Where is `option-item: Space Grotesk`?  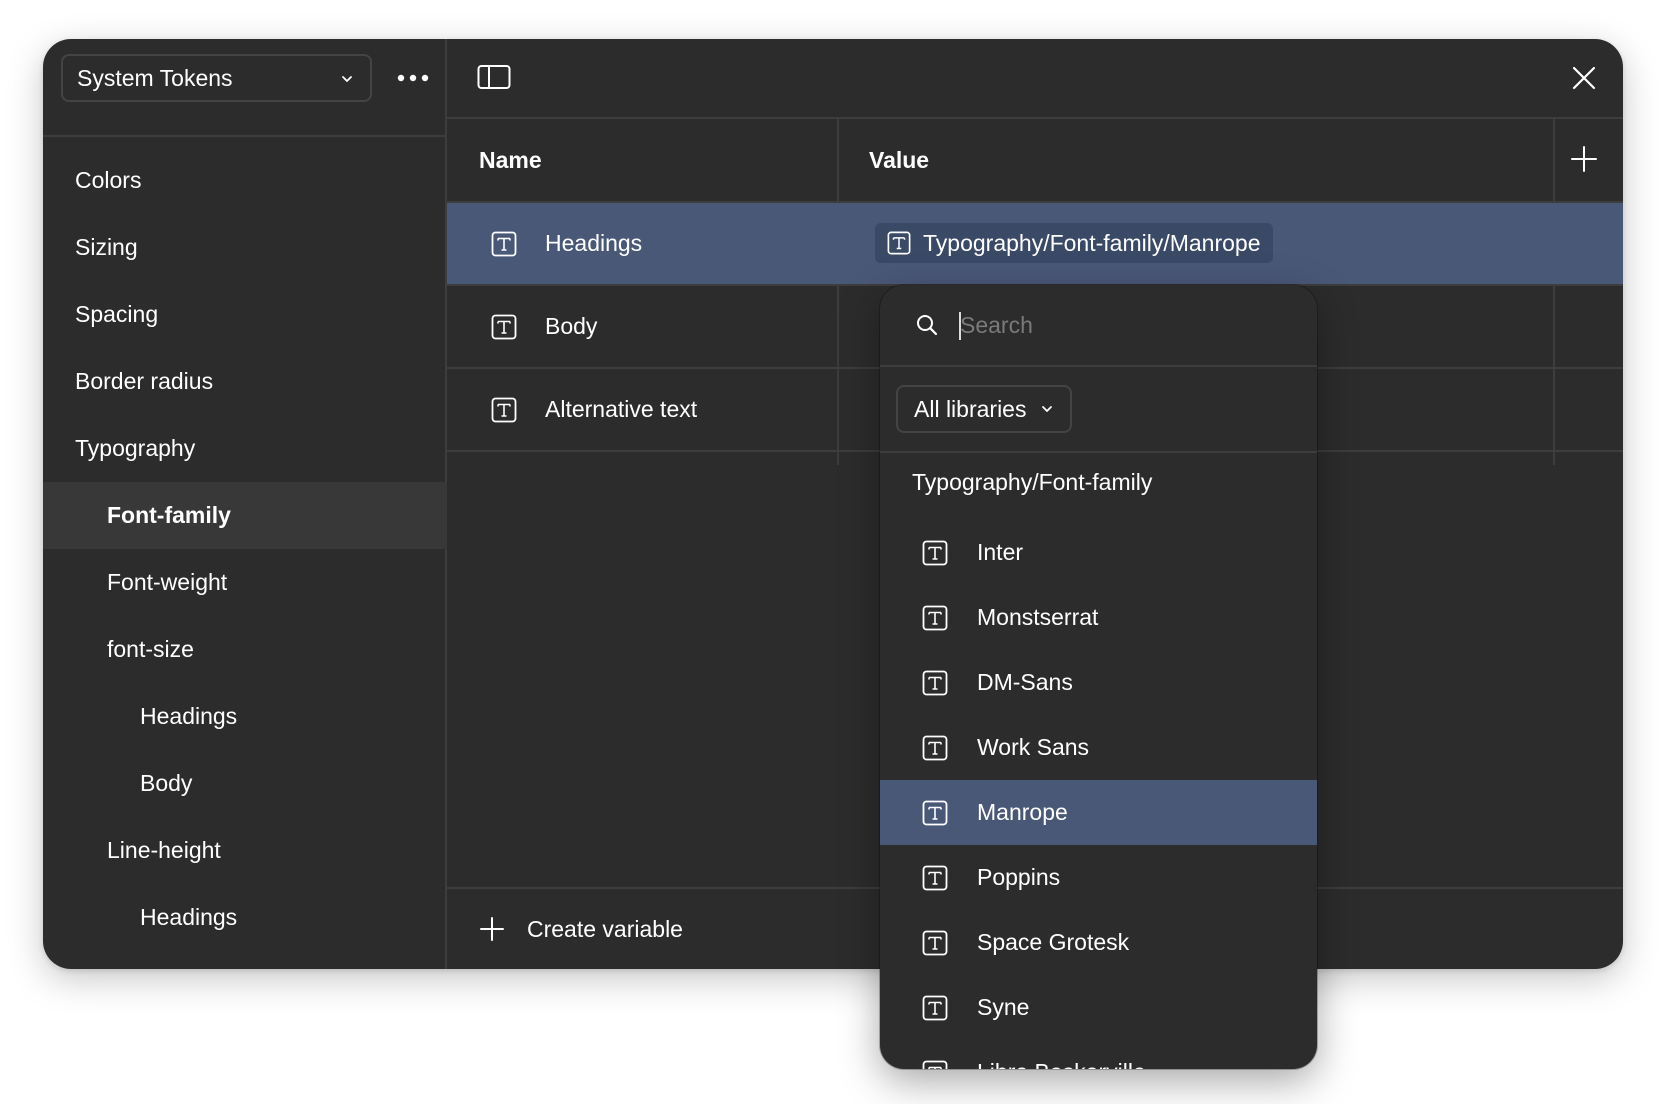 option-item: Space Grotesk is located at coordinates (1098, 942).